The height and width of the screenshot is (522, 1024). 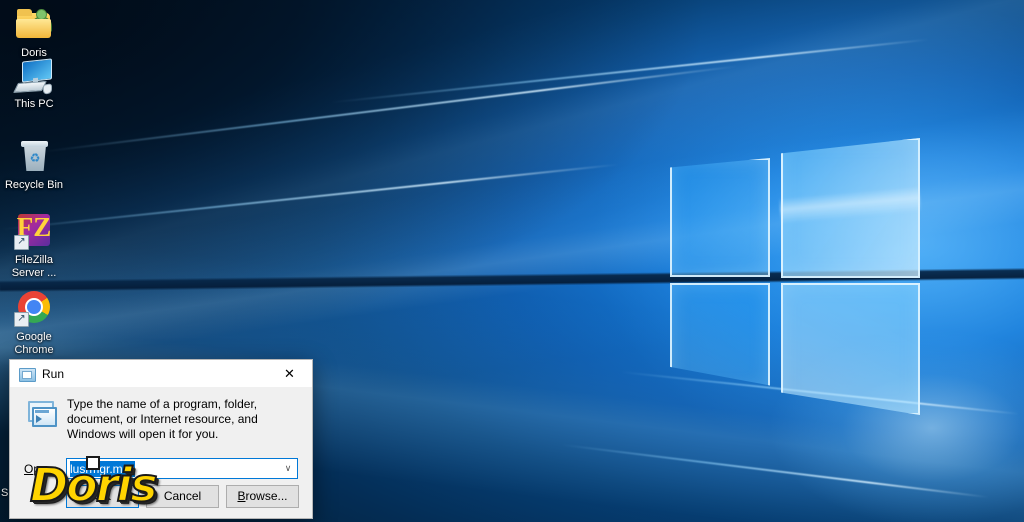 I want to click on computer-monitor-icon, so click(x=33, y=75).